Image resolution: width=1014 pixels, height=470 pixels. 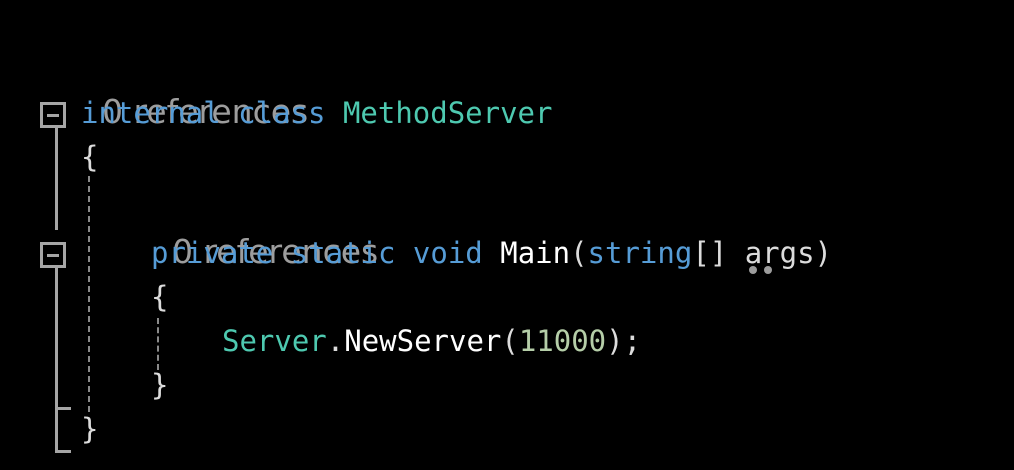 I want to click on class-outline-bar, so click(x=56, y=179).